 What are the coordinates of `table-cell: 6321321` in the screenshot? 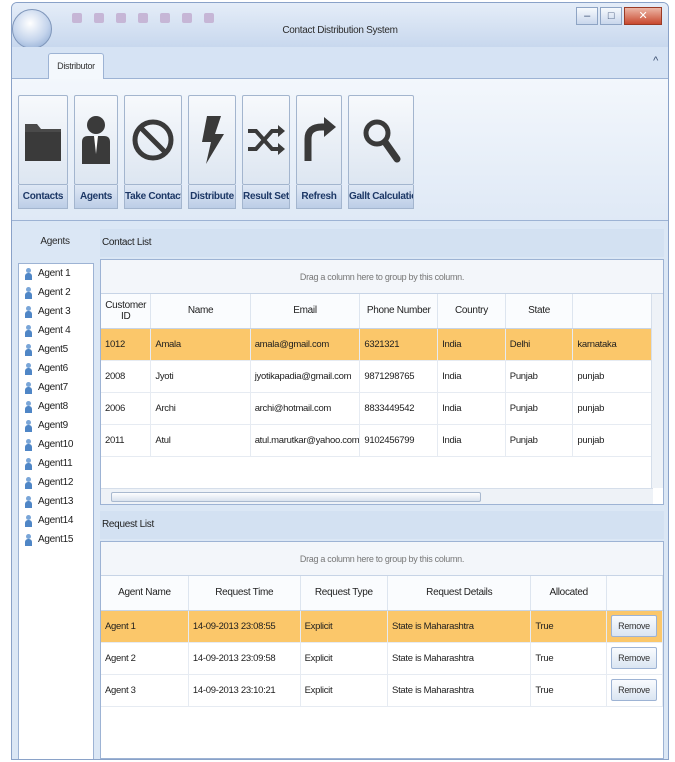 It's located at (399, 344).